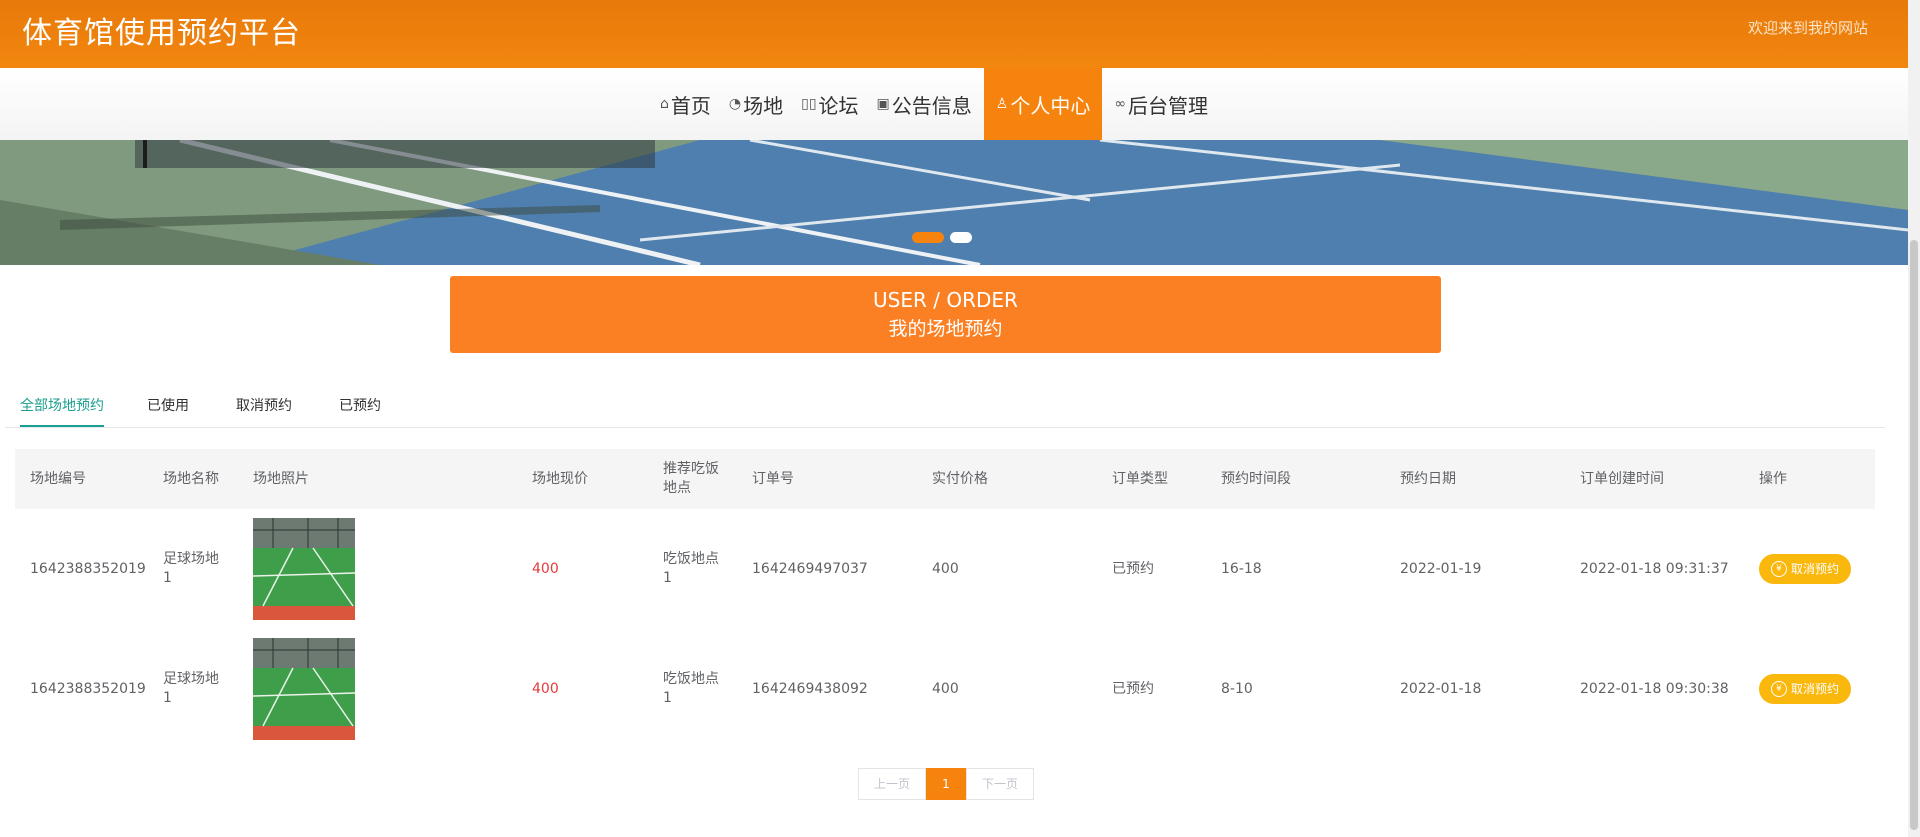 The height and width of the screenshot is (837, 1920). What do you see at coordinates (1140, 478) in the screenshot?
I see `column-header: 订单类型` at bounding box center [1140, 478].